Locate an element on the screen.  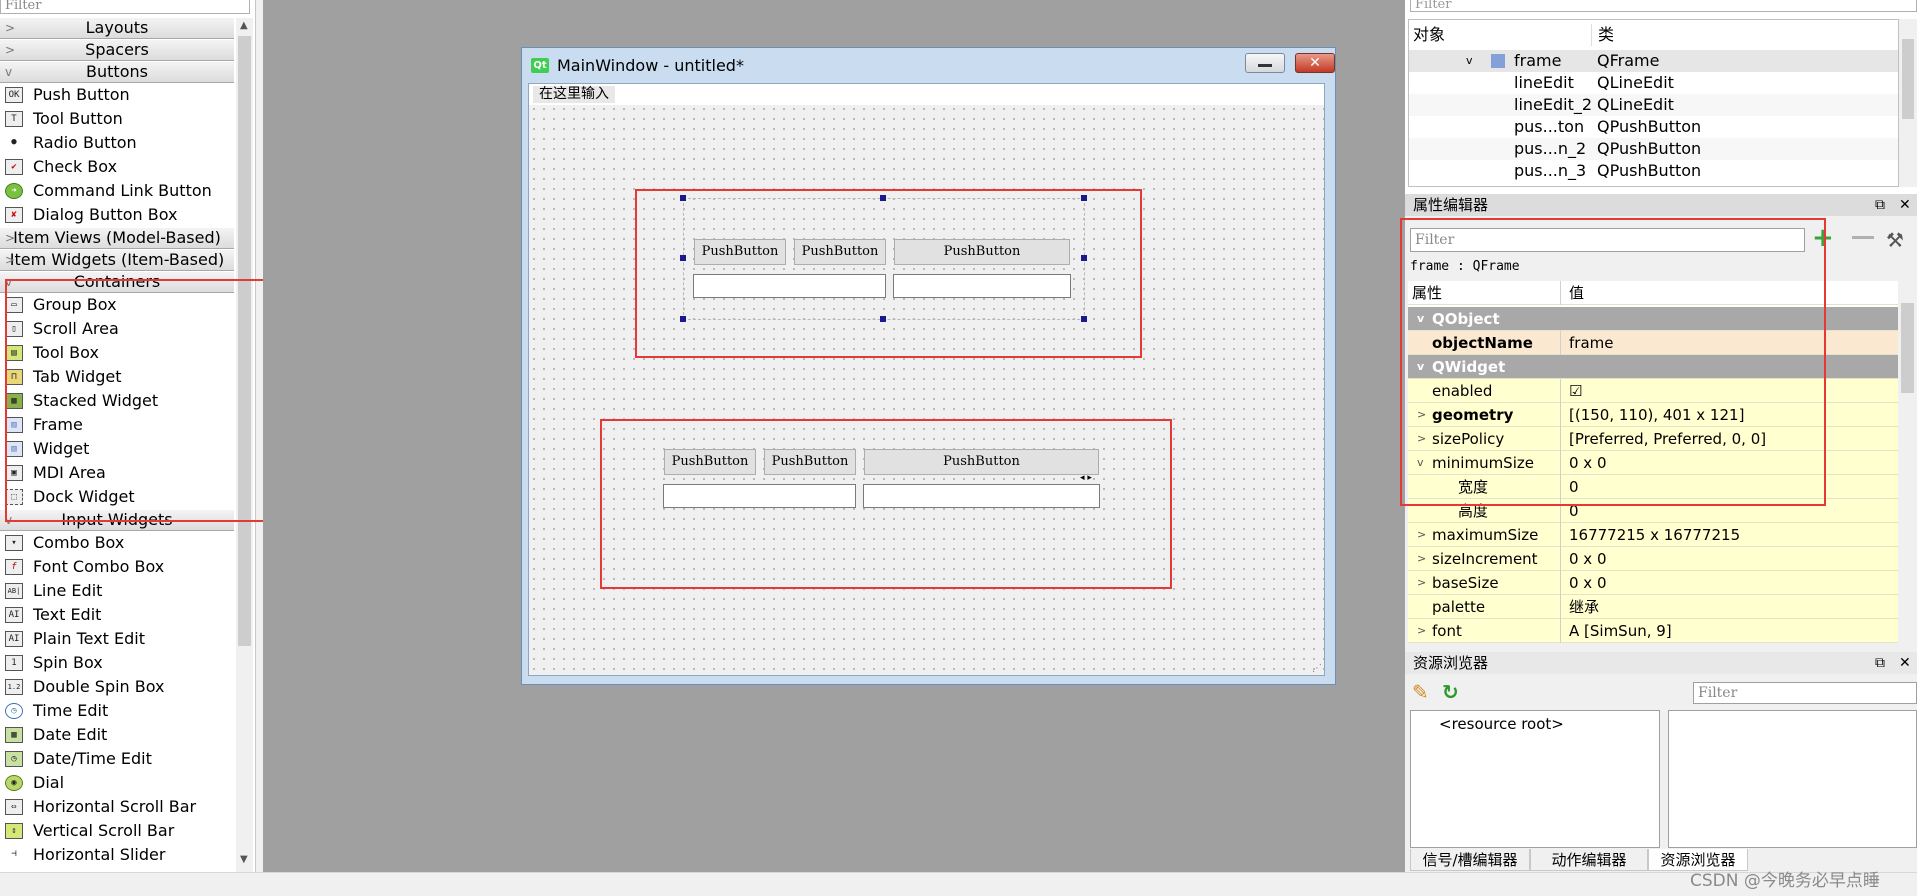
category-spacers: > Spacers is located at coordinates (117, 50).